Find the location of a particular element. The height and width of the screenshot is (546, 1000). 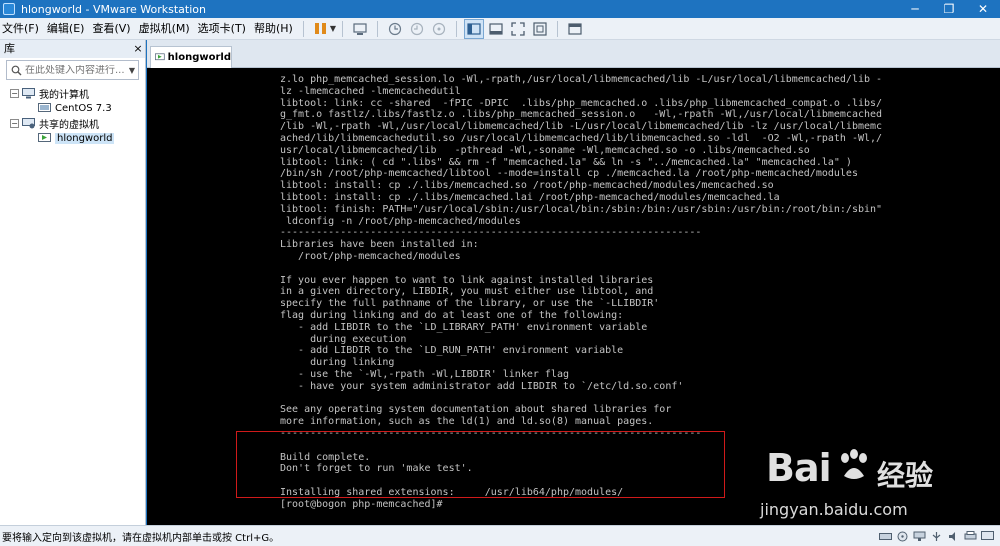

revert-snapshot-button is located at coordinates (417, 29).